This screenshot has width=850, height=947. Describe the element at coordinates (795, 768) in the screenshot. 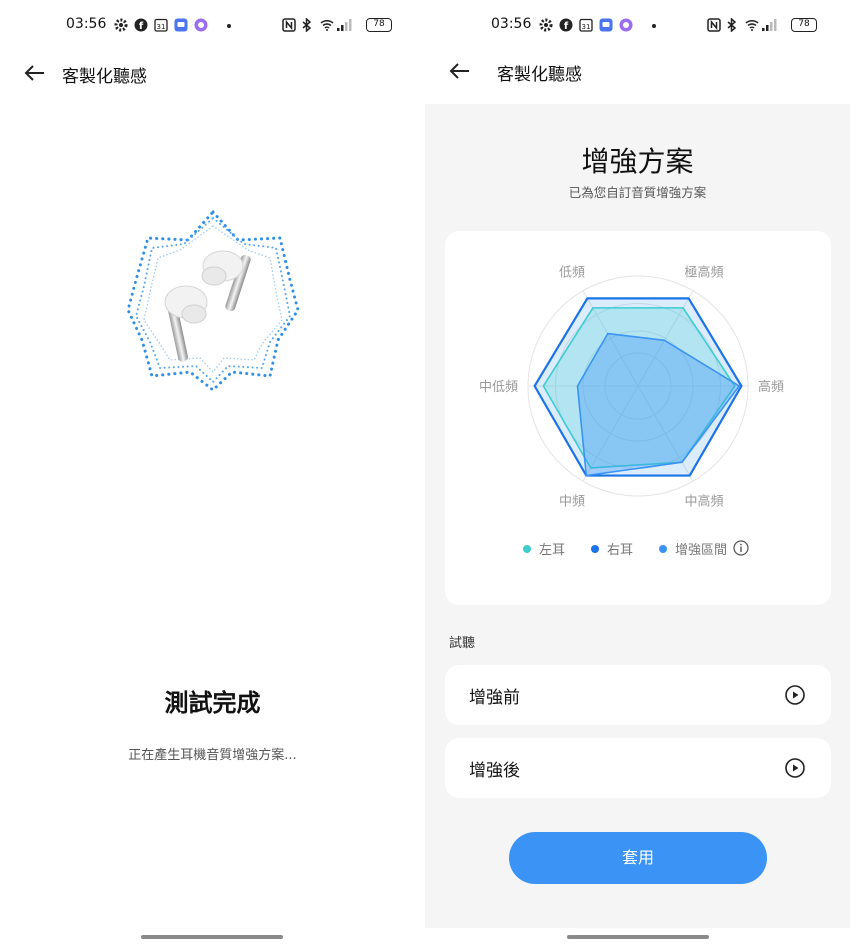

I see `play-after-icon` at that location.